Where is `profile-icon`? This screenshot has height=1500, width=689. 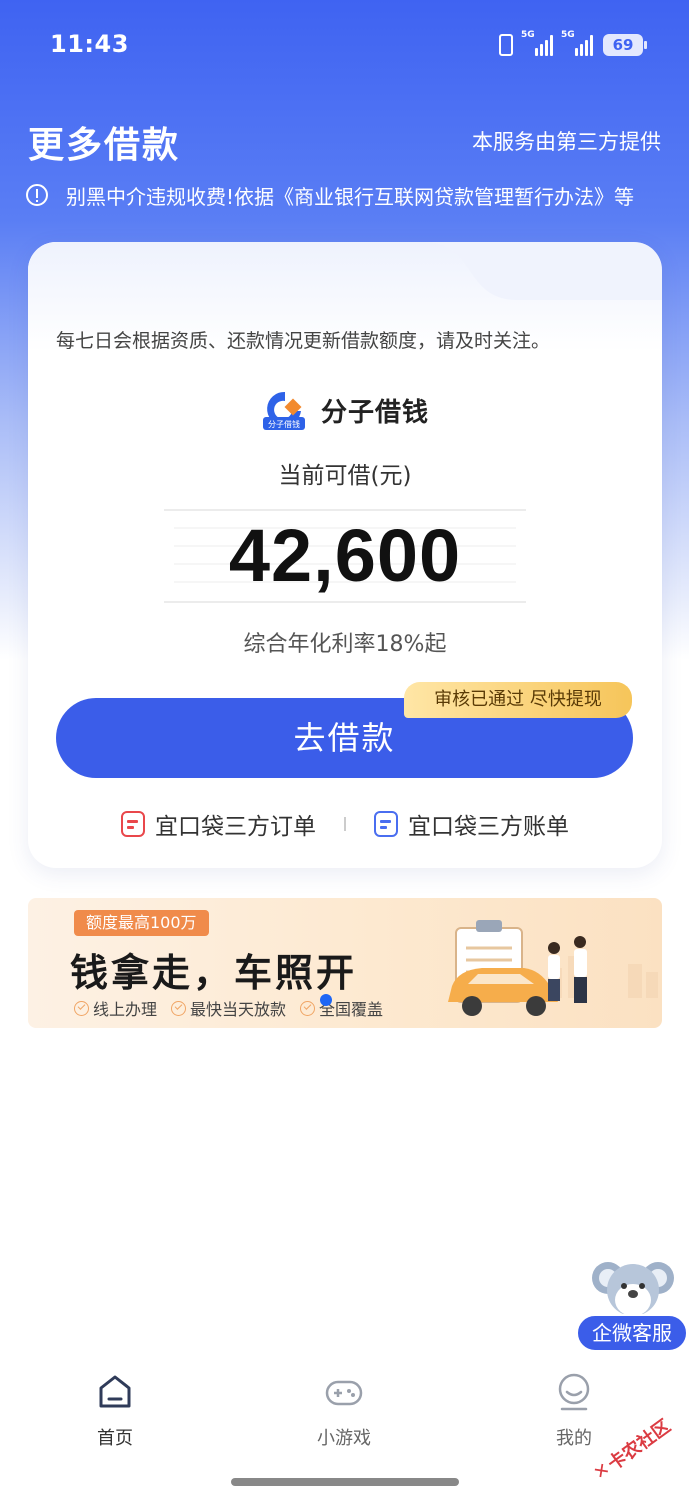 profile-icon is located at coordinates (574, 1392).